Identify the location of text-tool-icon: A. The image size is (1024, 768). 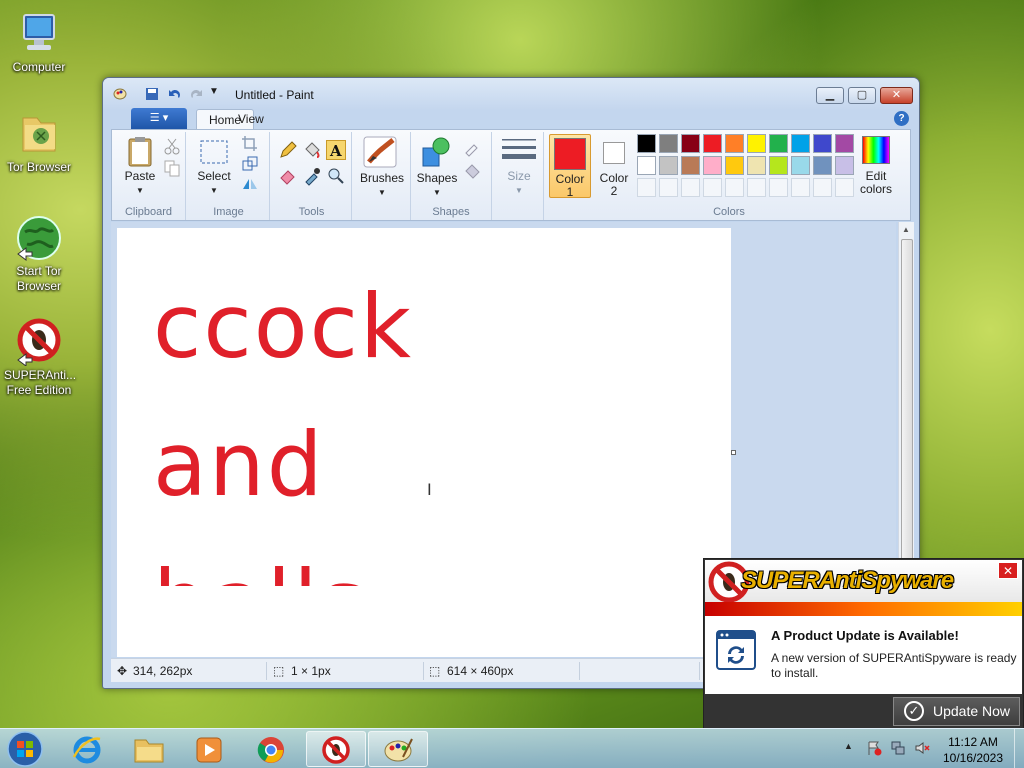
(336, 150).